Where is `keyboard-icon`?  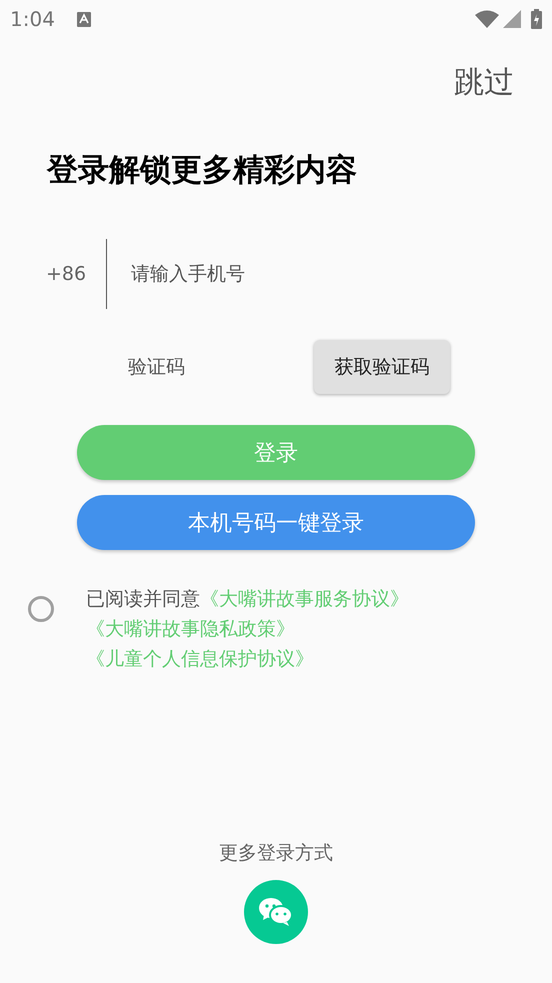
keyboard-icon is located at coordinates (83, 19).